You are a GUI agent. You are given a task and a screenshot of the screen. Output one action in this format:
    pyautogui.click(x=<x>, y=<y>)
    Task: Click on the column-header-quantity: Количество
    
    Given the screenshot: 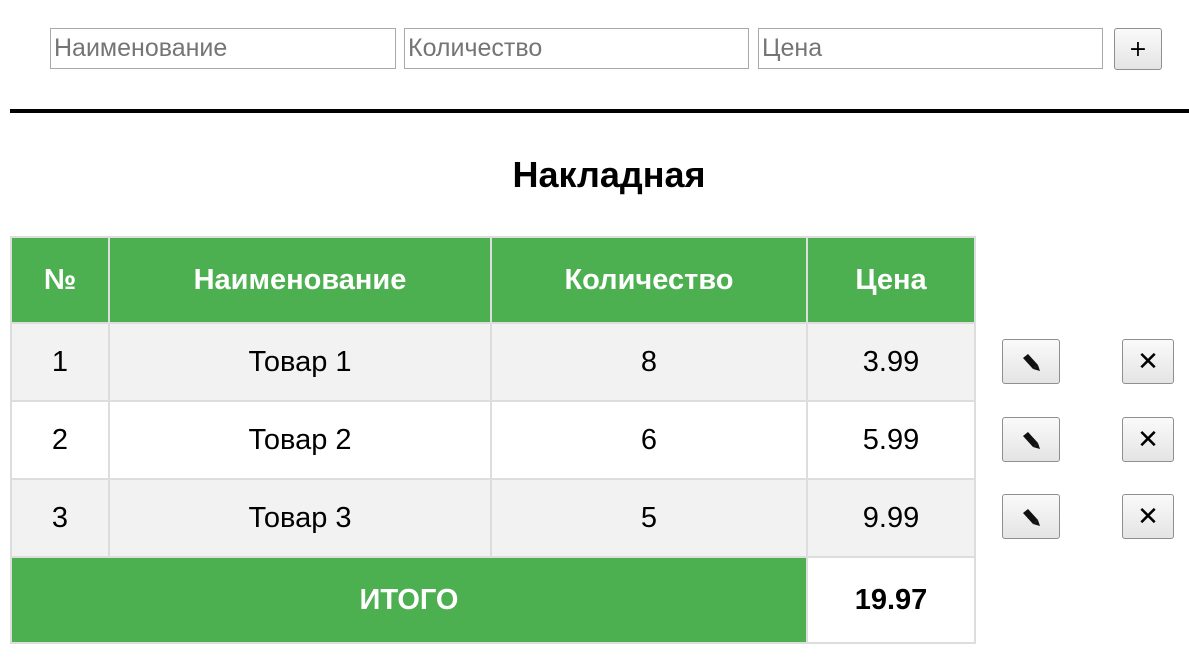 What is the action you would take?
    pyautogui.click(x=649, y=280)
    